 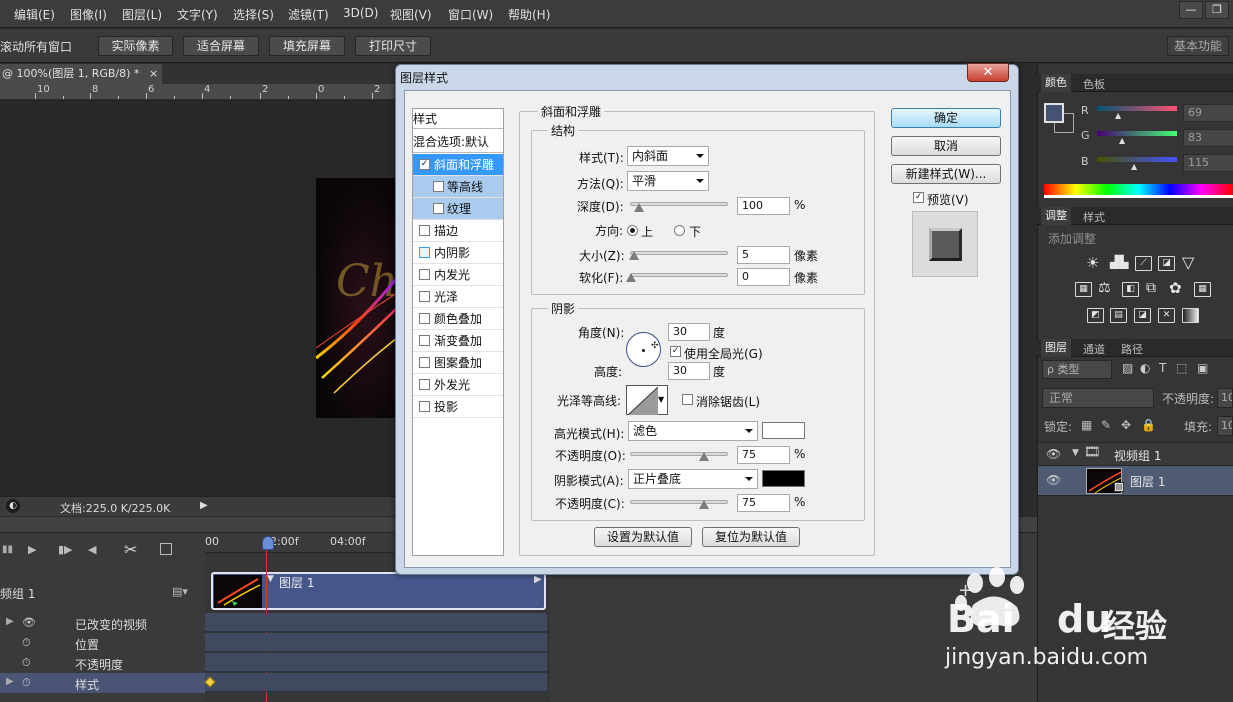 I want to click on technique-select: 平滑, so click(x=668, y=181).